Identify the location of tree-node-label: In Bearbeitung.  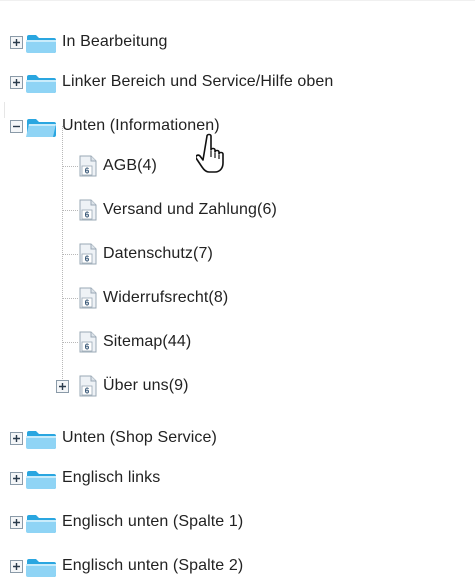
(114, 42).